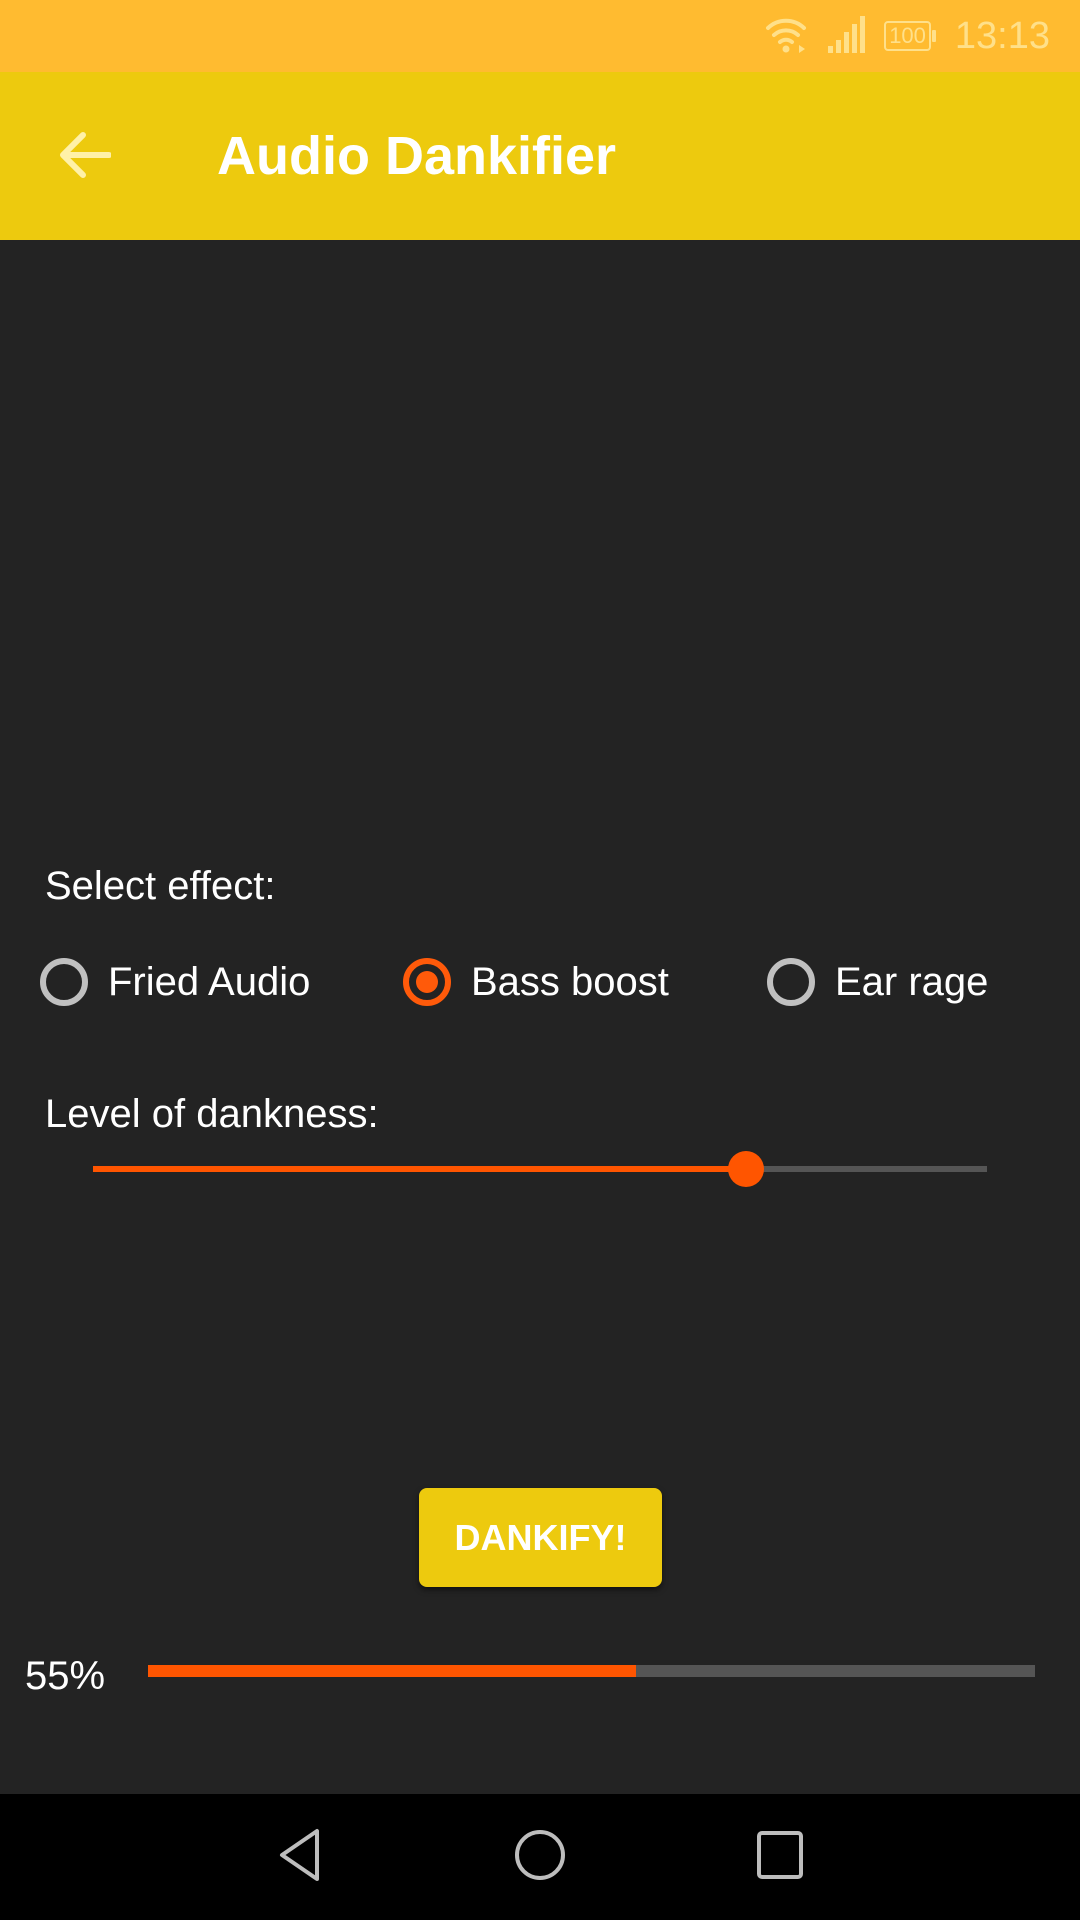  What do you see at coordinates (417, 156) in the screenshot?
I see `app-title: Audio Dankifier` at bounding box center [417, 156].